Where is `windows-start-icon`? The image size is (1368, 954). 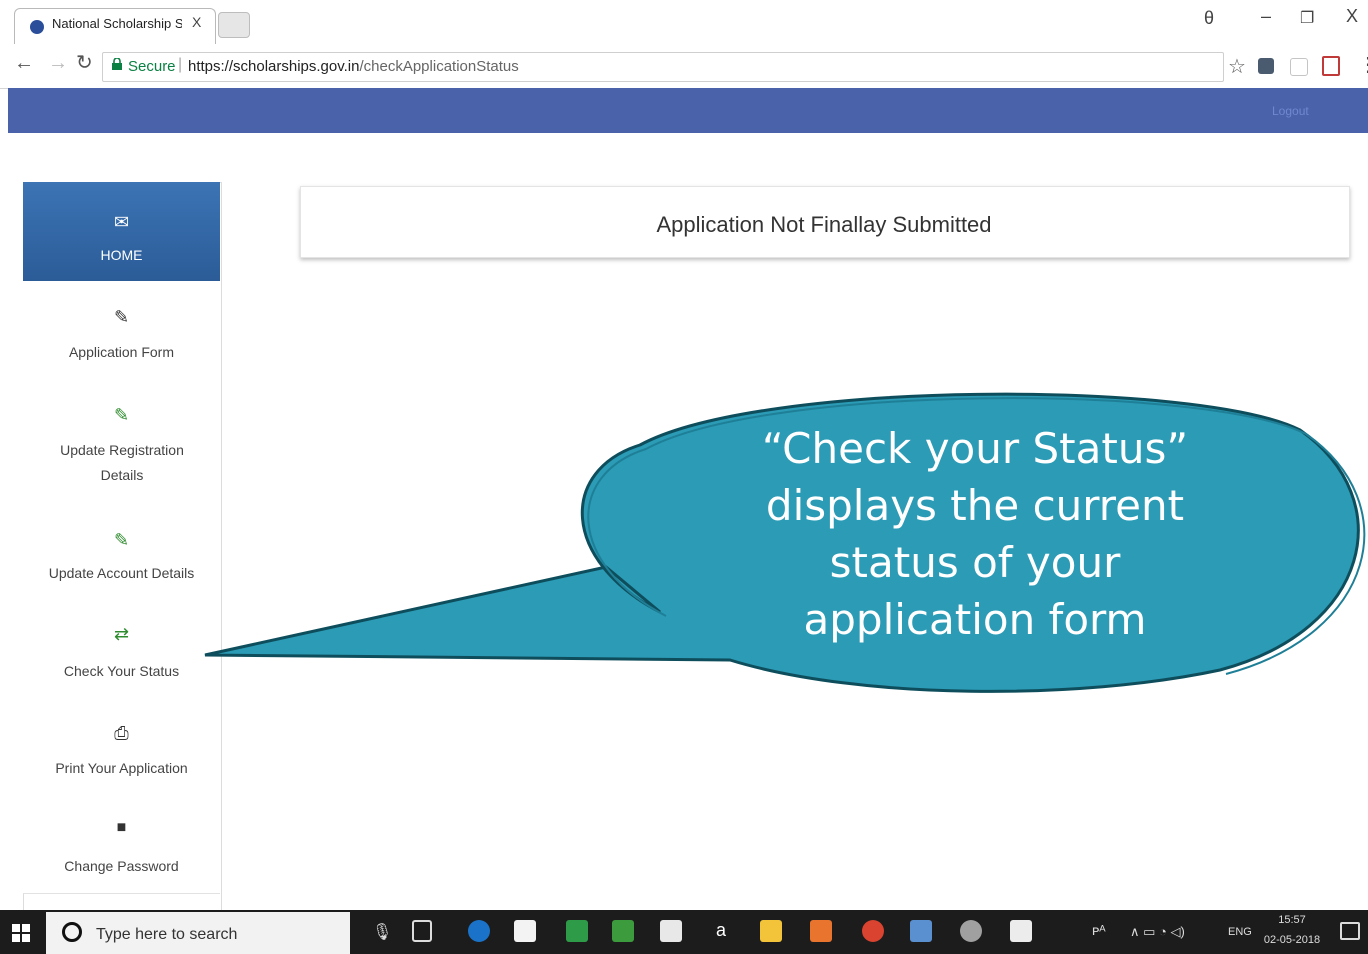
windows-start-icon is located at coordinates (21, 933).